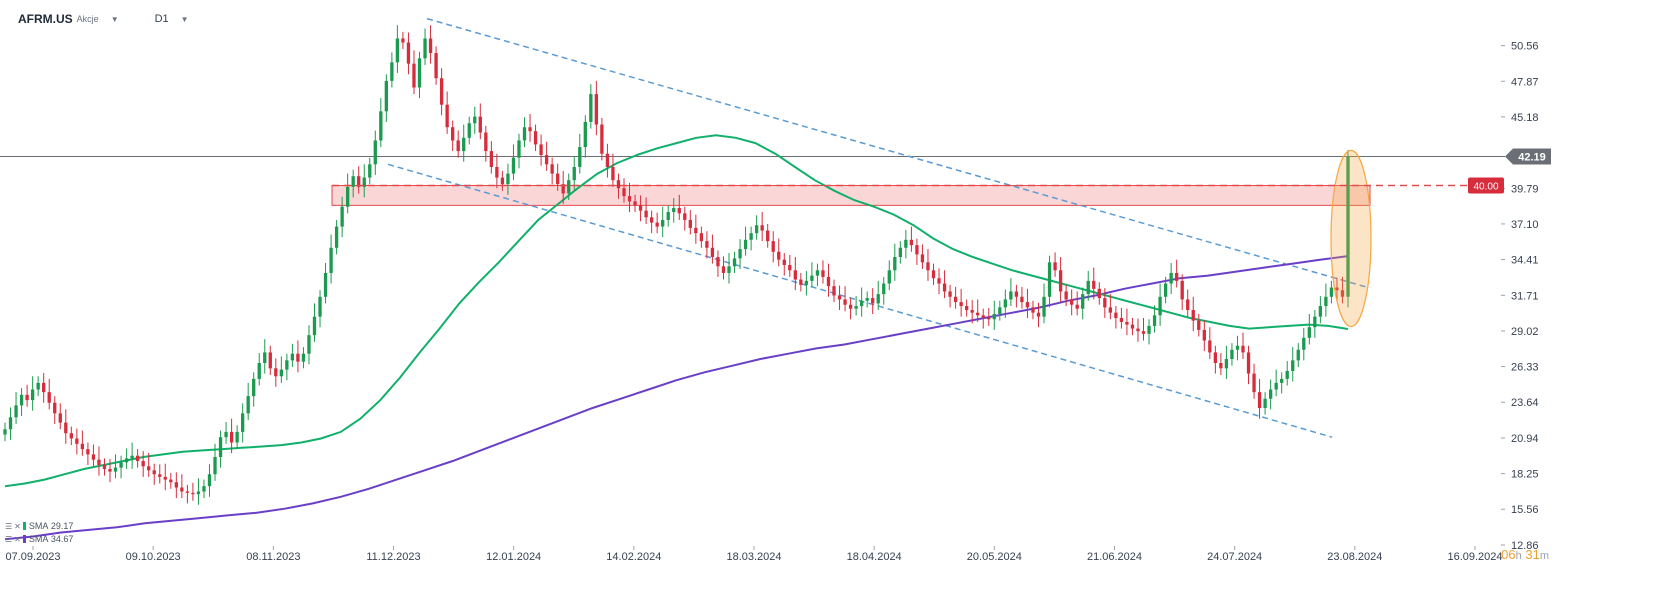 This screenshot has width=1653, height=603. What do you see at coordinates (62, 539) in the screenshot?
I see `sma-slow-value: 34.67` at bounding box center [62, 539].